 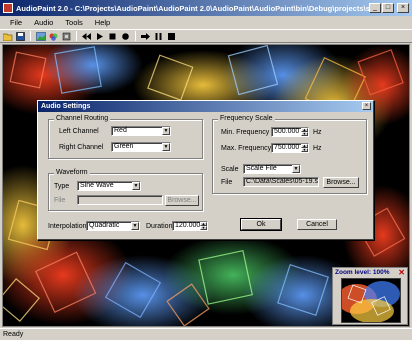 I want to click on zoom-close-icon: ✕, so click(x=401, y=273).